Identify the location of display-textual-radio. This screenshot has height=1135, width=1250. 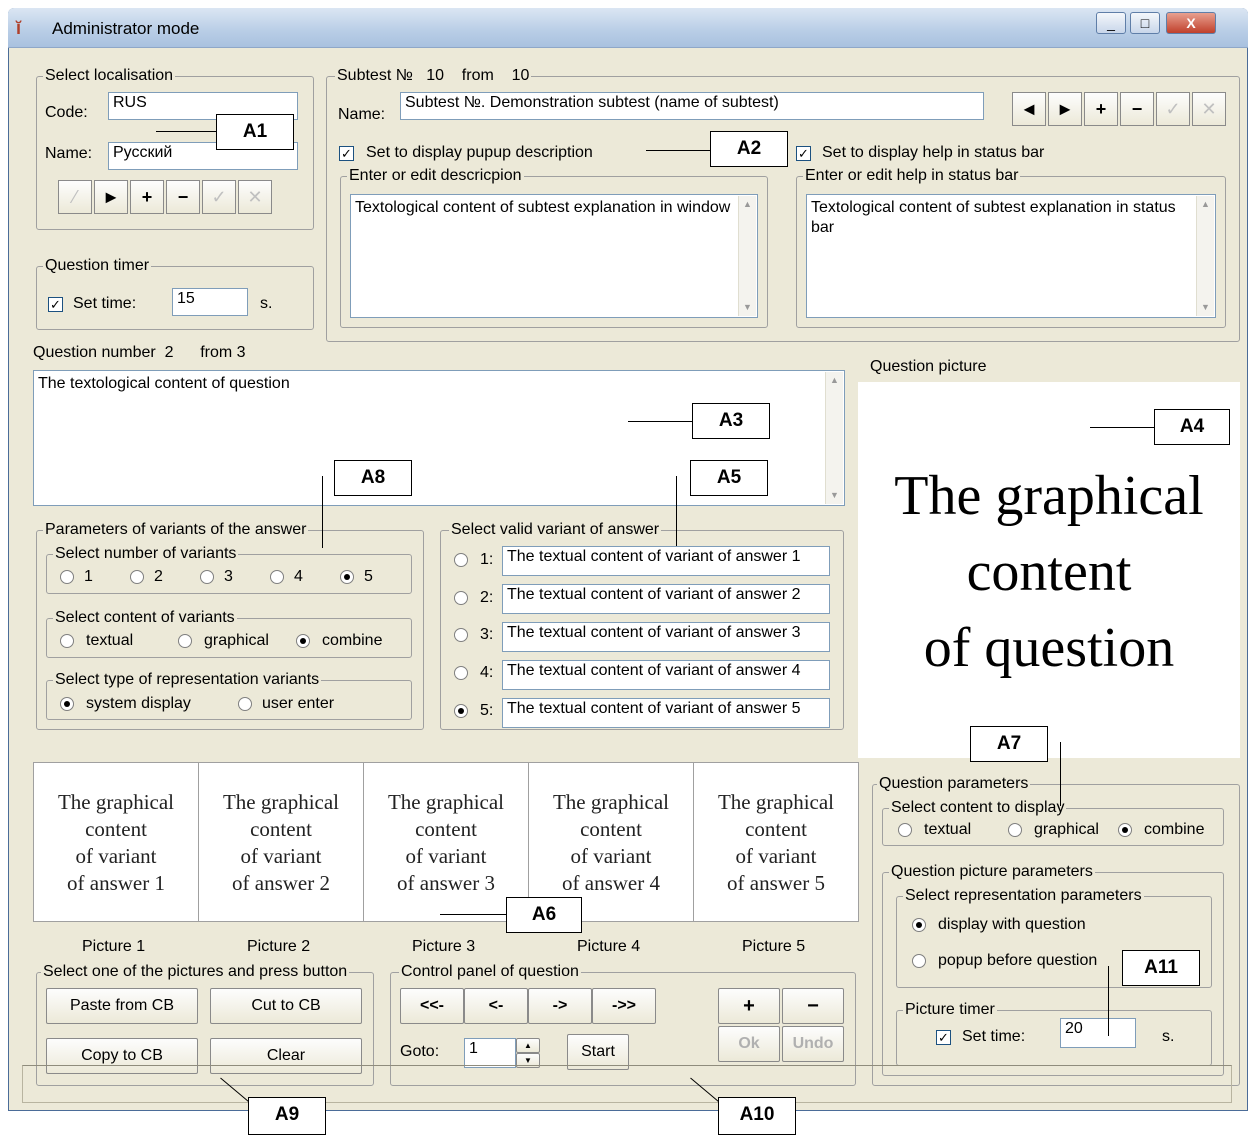
(905, 830).